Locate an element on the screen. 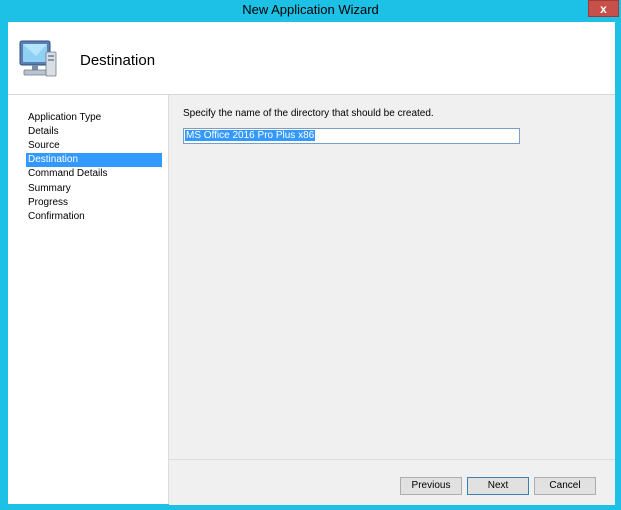  step-destination: Destination is located at coordinates (94, 160).